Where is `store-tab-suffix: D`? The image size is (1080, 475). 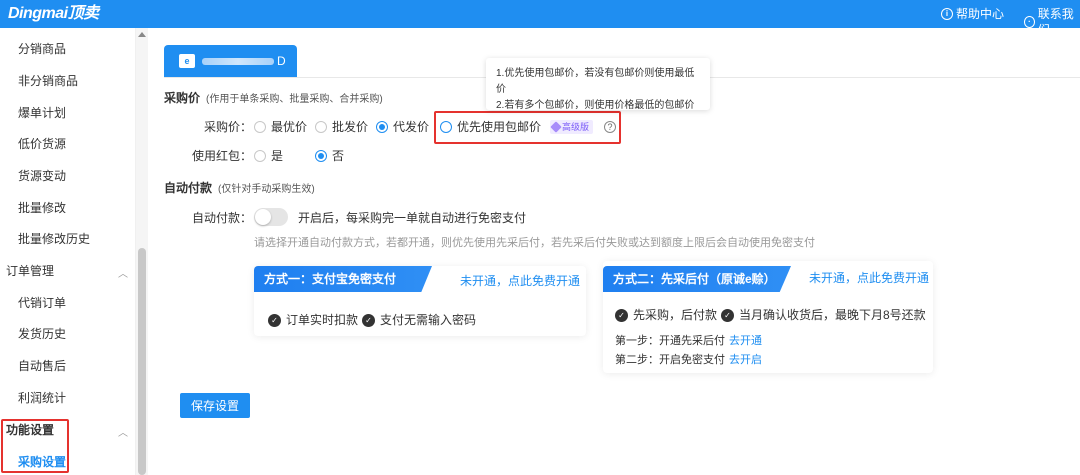 store-tab-suffix: D is located at coordinates (281, 61).